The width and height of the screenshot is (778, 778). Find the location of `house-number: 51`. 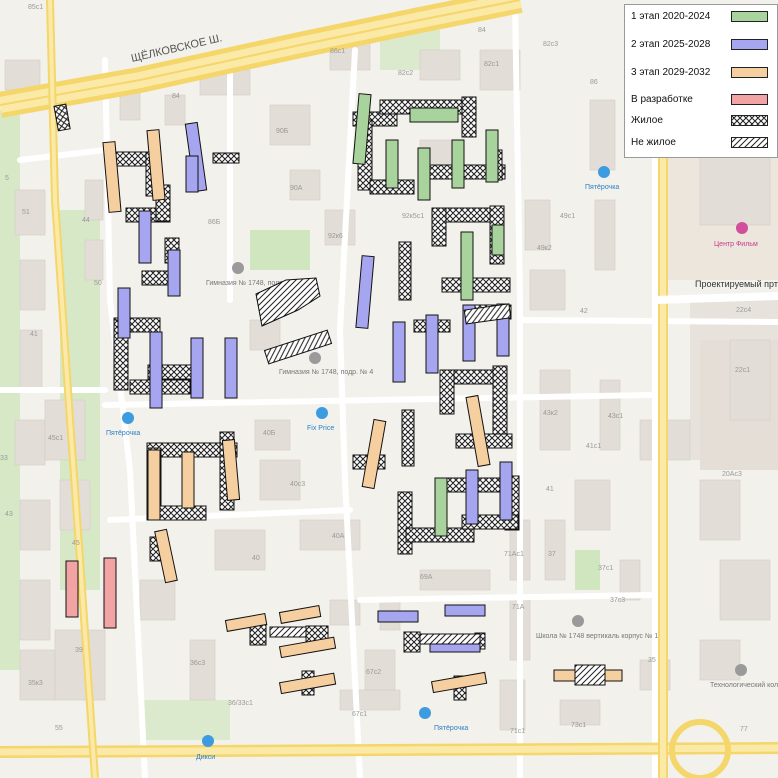

house-number: 51 is located at coordinates (26, 212).